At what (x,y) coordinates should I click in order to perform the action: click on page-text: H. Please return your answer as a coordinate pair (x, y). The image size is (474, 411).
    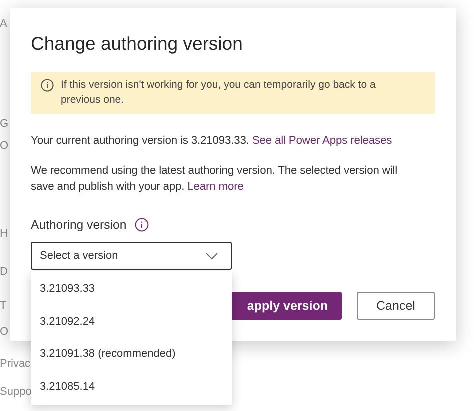
    Looking at the image, I should click on (4, 234).